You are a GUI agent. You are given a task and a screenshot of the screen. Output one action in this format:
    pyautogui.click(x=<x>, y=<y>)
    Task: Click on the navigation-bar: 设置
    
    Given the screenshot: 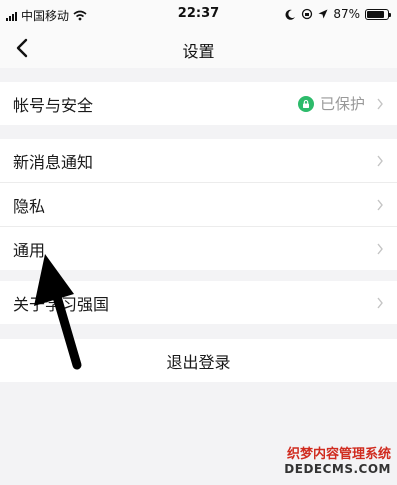 What is the action you would take?
    pyautogui.click(x=198, y=48)
    